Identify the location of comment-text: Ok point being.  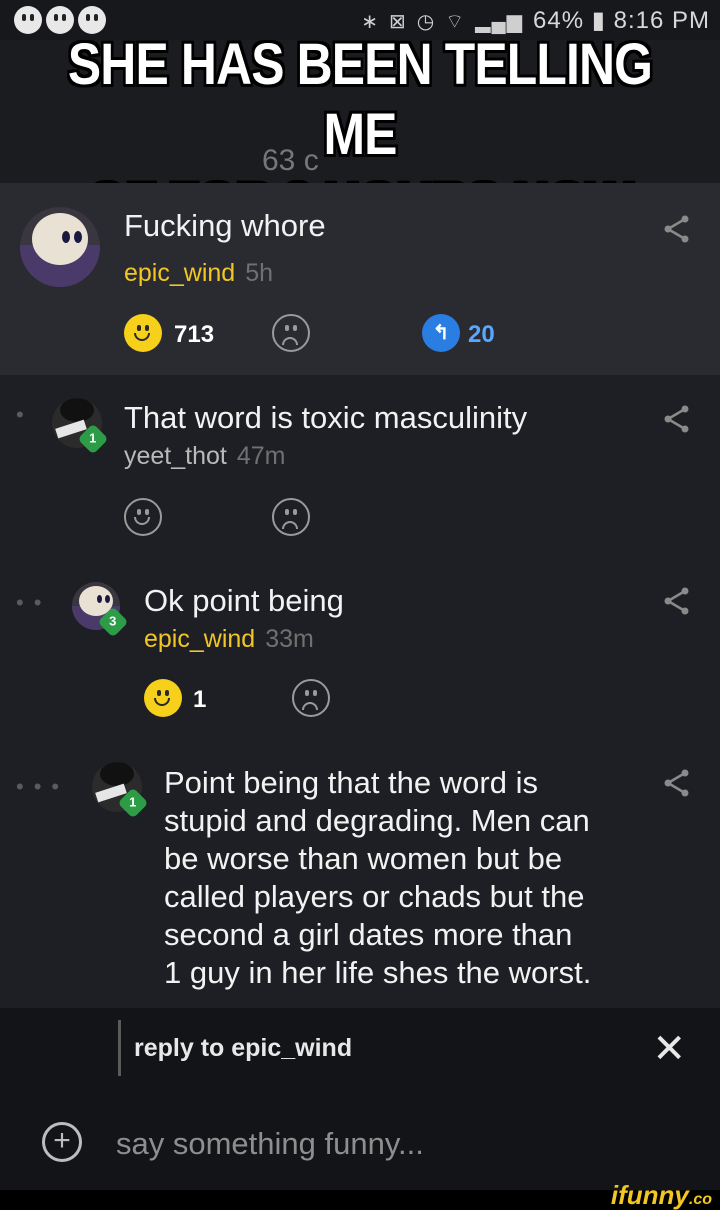
(244, 600).